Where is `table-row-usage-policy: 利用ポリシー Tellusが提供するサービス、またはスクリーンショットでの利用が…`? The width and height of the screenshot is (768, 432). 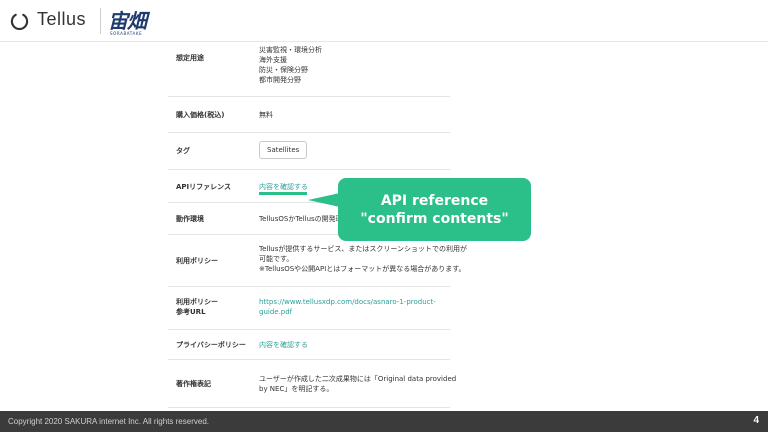 table-row-usage-policy: 利用ポリシー Tellusが提供するサービス、またはスクリーンショットでの利用が… is located at coordinates (318, 261).